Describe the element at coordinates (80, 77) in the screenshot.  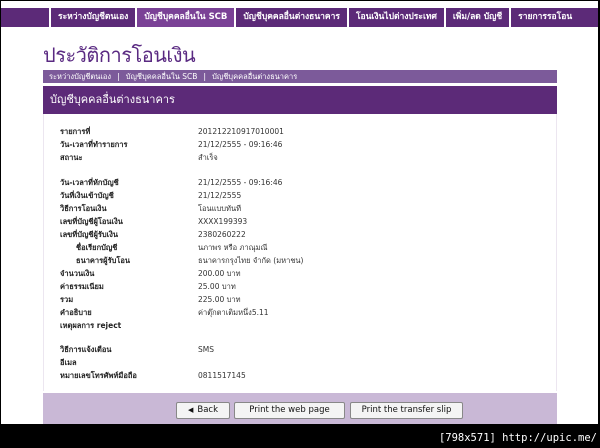
I see `subtab-own-accounts: ระหว่างบัญชีตนเอง` at that location.